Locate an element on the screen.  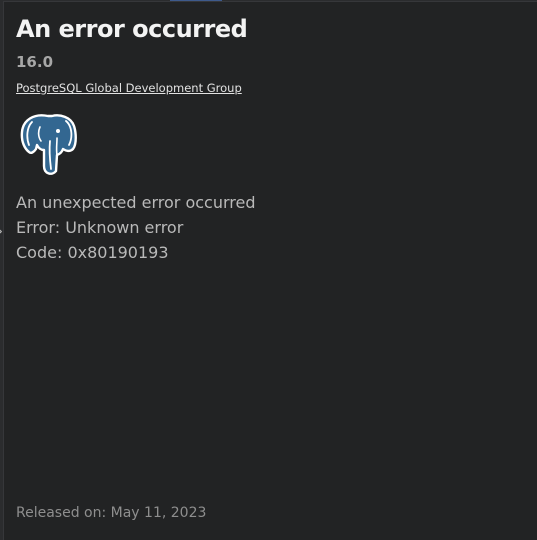
error-summary: An unexpected error occurred is located at coordinates (136, 202).